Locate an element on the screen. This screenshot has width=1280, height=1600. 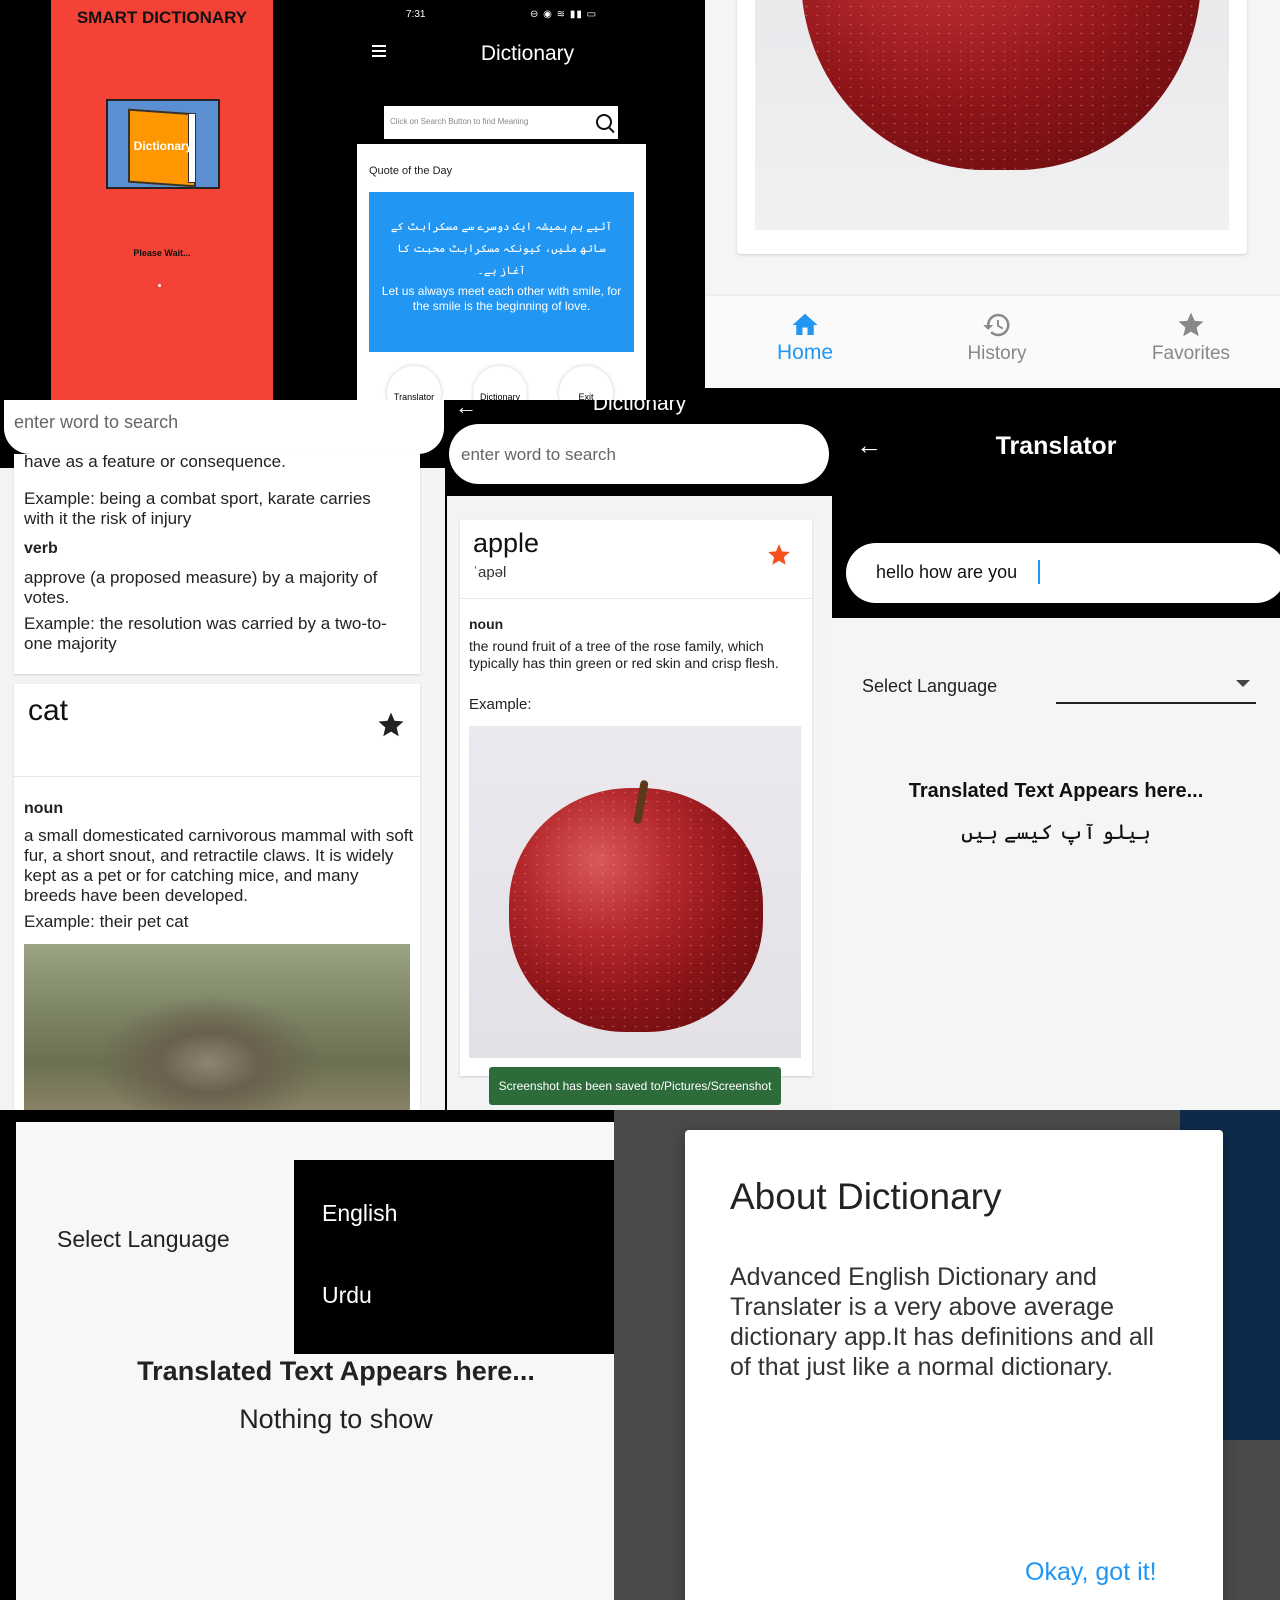
ok-button: Okay, got it! is located at coordinates (1091, 1572).